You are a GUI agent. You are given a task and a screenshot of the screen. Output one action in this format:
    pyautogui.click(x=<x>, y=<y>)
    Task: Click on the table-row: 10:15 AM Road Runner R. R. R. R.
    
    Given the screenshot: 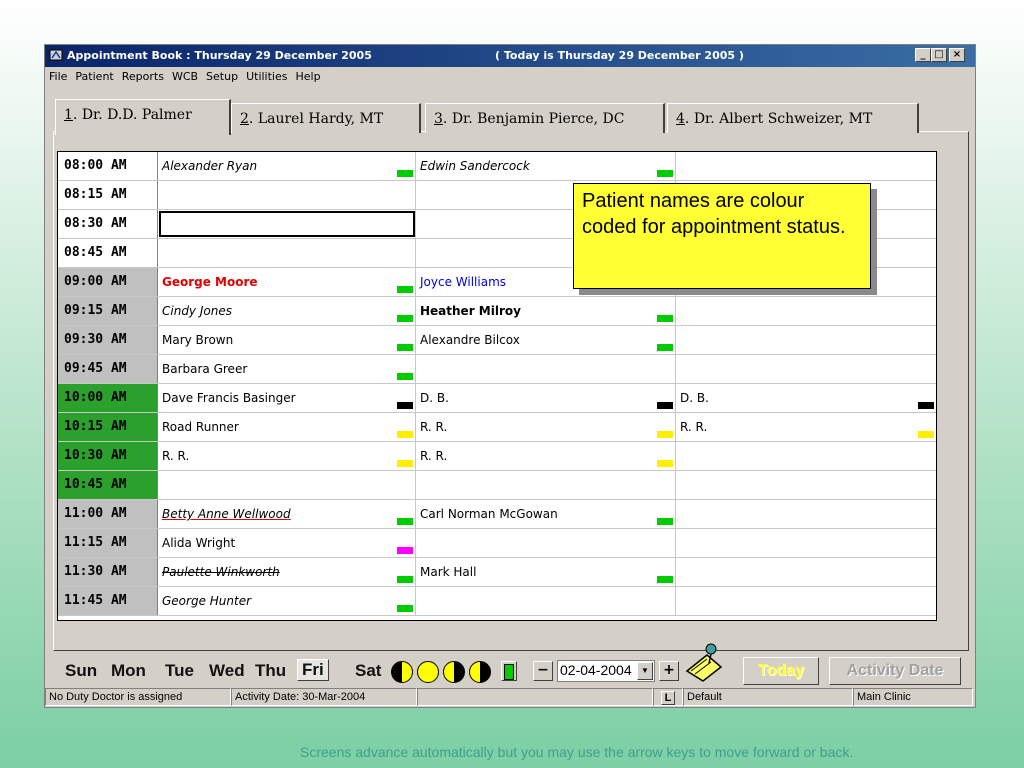 What is the action you would take?
    pyautogui.click(x=497, y=427)
    